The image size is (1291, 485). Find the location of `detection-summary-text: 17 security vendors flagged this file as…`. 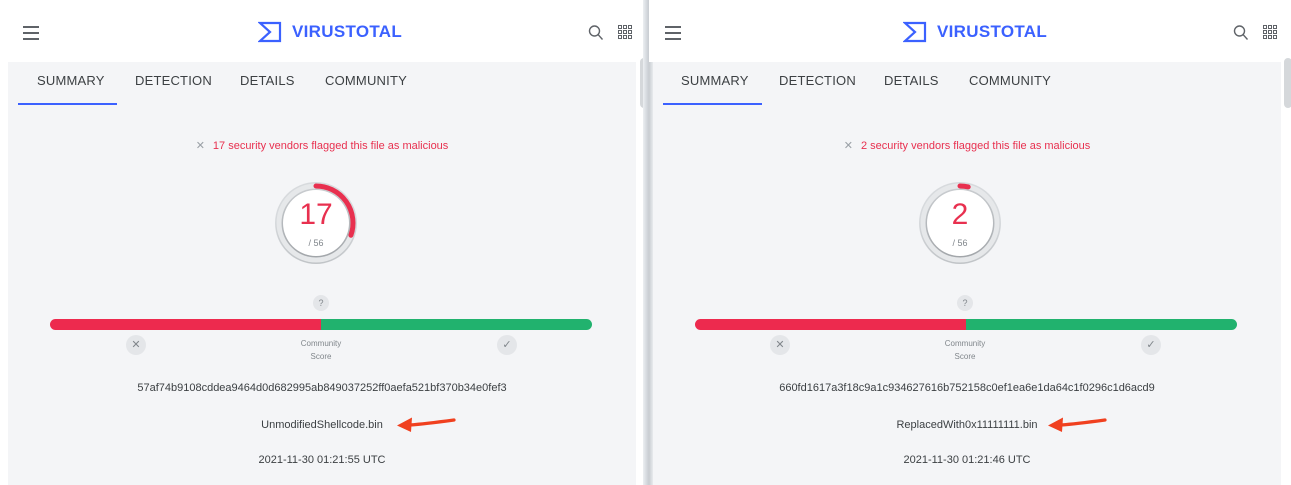

detection-summary-text: 17 security vendors flagged this file as… is located at coordinates (330, 146).